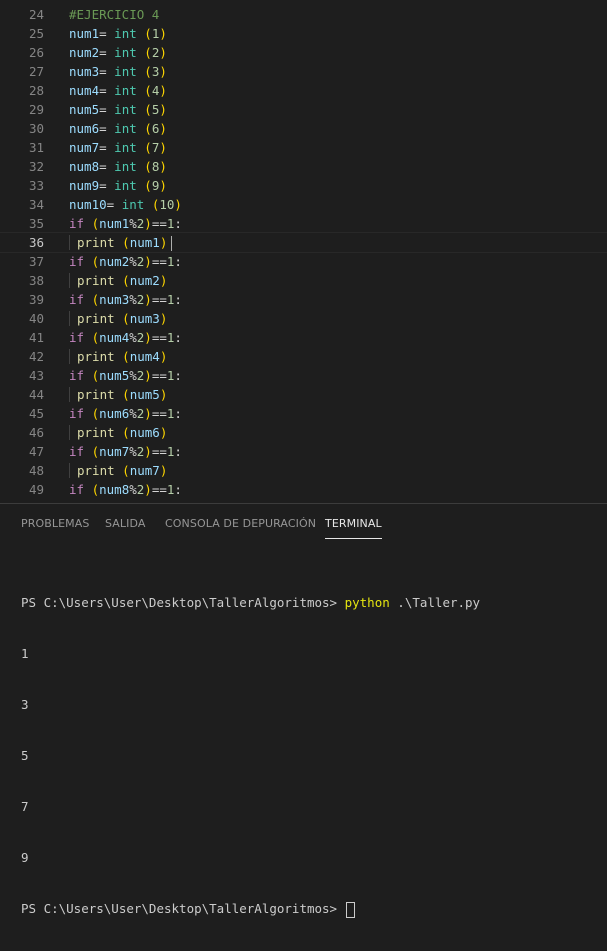  Describe the element at coordinates (303, 242) in the screenshot. I see `code-line: 36 print (num1)` at that location.